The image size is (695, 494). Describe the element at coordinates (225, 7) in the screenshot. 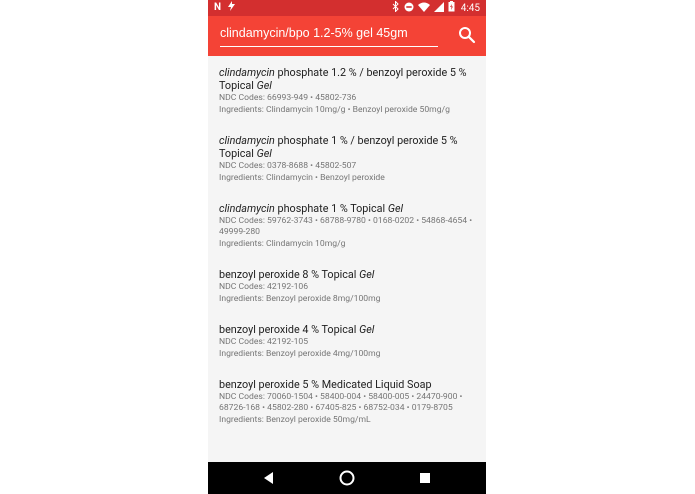

I see `status-left: N` at that location.